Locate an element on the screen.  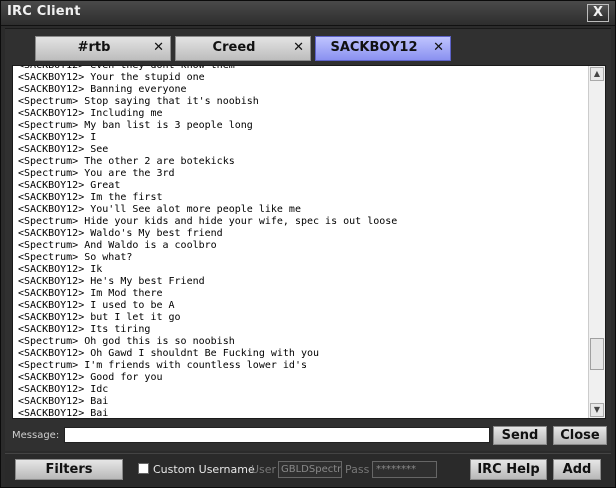
tab-rtb: #rtb ✕ is located at coordinates (103, 48).